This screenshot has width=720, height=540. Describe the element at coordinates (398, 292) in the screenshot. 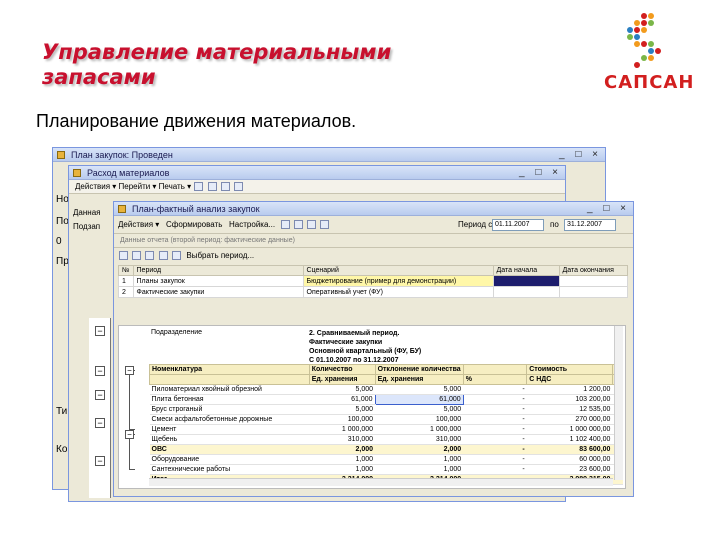

I see `table-cell: Оперативный учет (ФУ)` at that location.